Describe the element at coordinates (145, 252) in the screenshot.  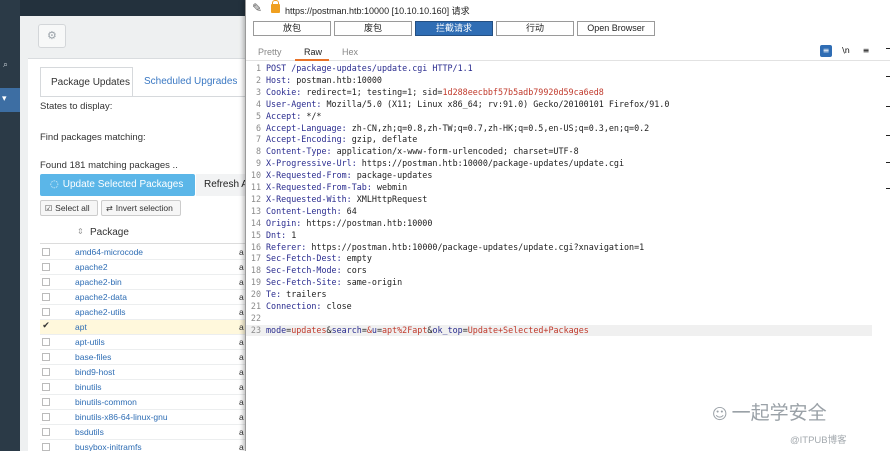
I see `package-row: amd64-microcode a` at that location.